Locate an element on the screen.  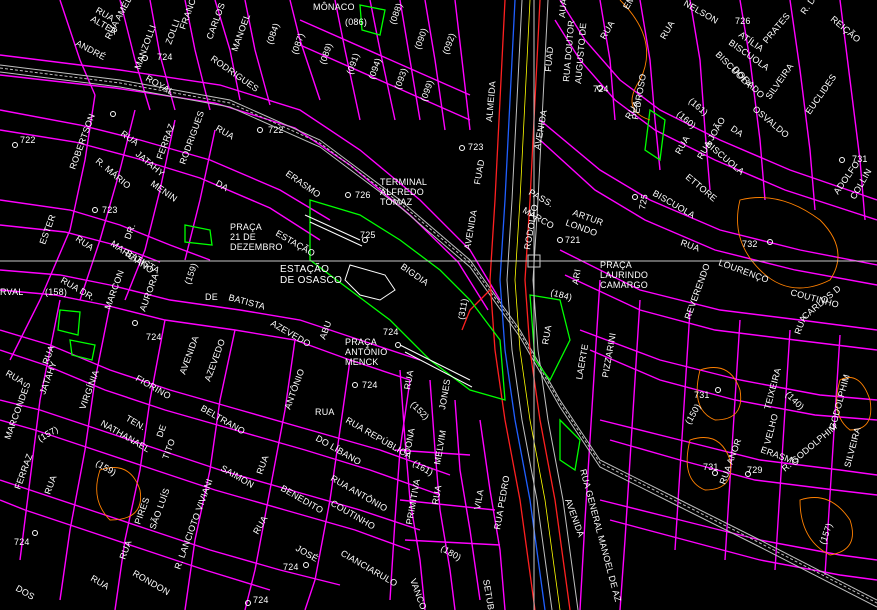
map-label: PRAÇA ANTÔNIO MENCK is located at coordinates (366, 352).